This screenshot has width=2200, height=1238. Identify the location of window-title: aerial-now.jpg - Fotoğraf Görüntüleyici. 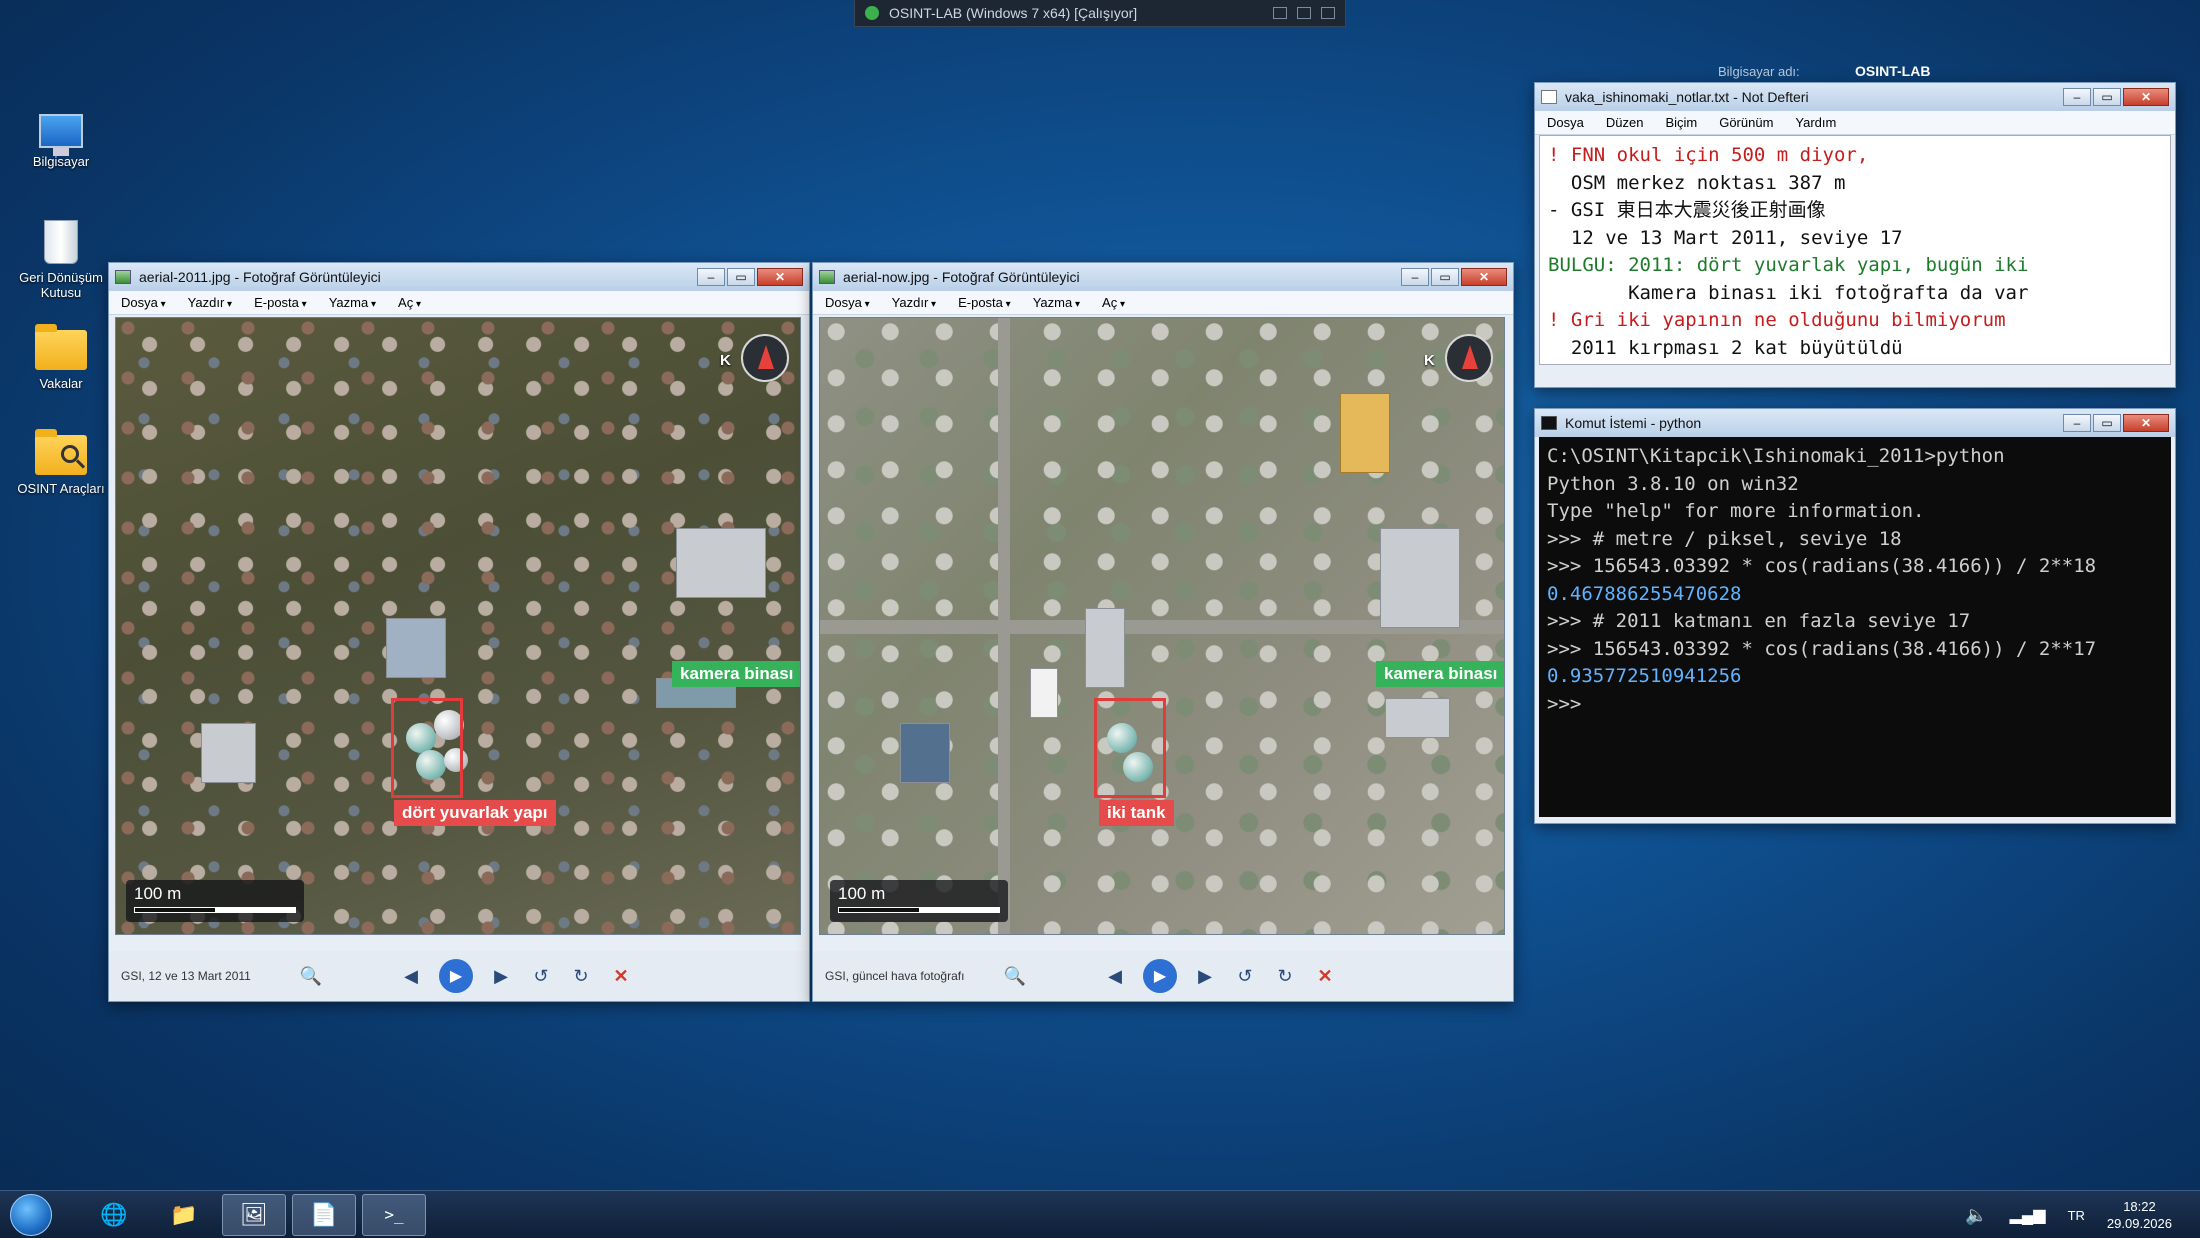
(961, 277).